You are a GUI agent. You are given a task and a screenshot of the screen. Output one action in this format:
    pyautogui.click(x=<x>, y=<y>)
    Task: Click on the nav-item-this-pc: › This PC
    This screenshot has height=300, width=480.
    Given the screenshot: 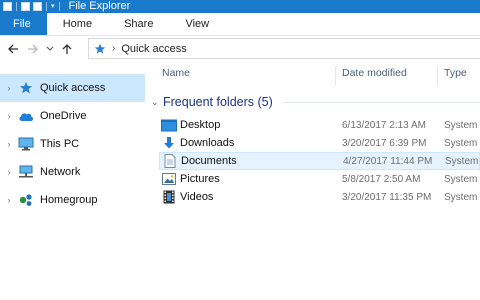 What is the action you would take?
    pyautogui.click(x=72, y=144)
    